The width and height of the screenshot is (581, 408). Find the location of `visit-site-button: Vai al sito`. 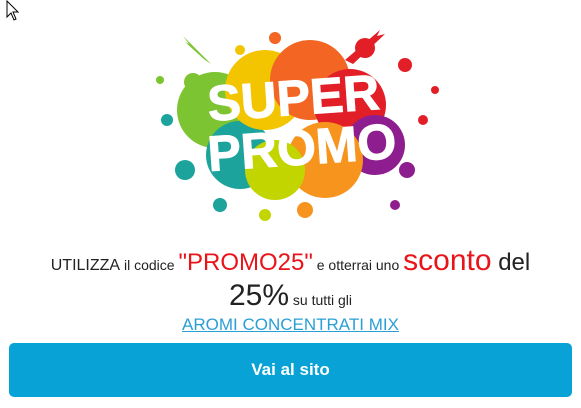

visit-site-button: Vai al sito is located at coordinates (290, 370).